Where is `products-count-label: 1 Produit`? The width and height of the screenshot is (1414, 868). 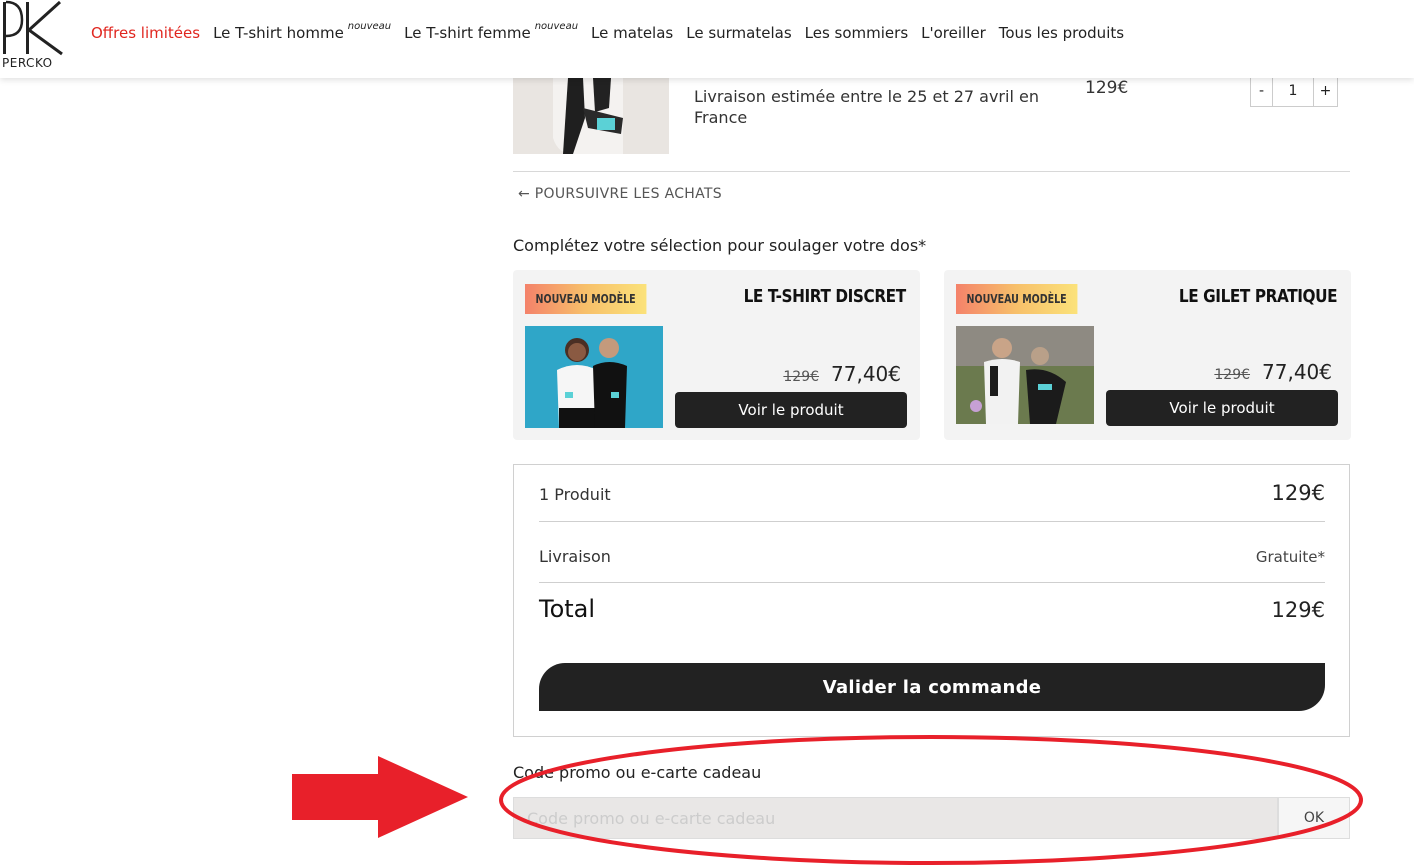 products-count-label: 1 Produit is located at coordinates (575, 494).